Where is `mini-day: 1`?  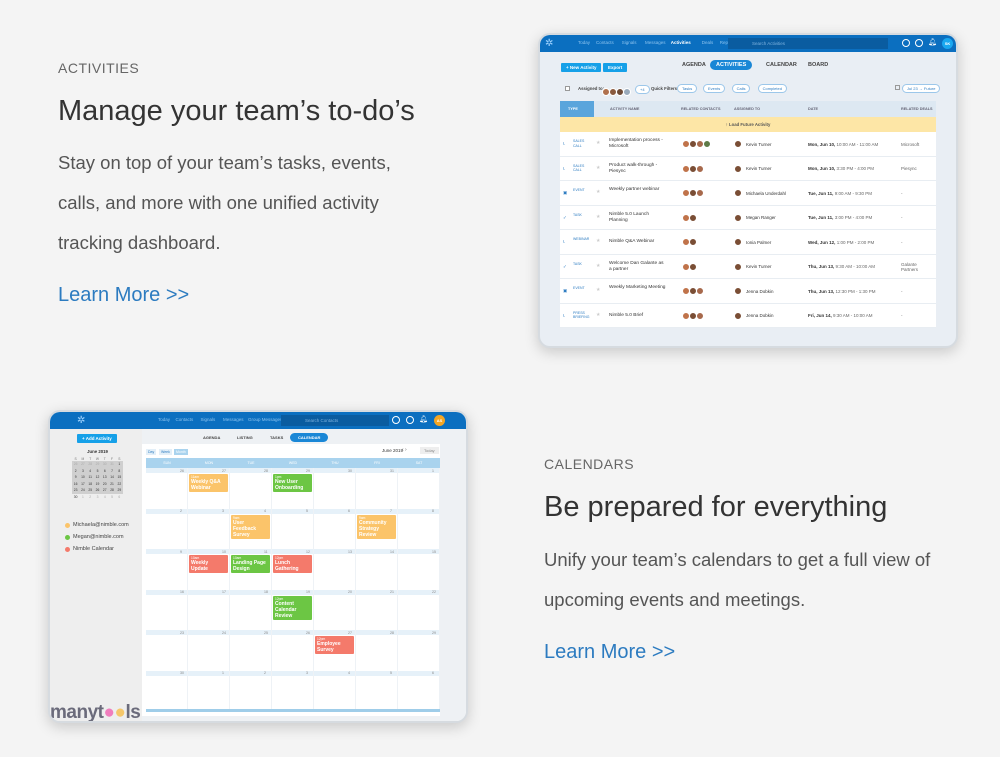 mini-day: 1 is located at coordinates (82, 497).